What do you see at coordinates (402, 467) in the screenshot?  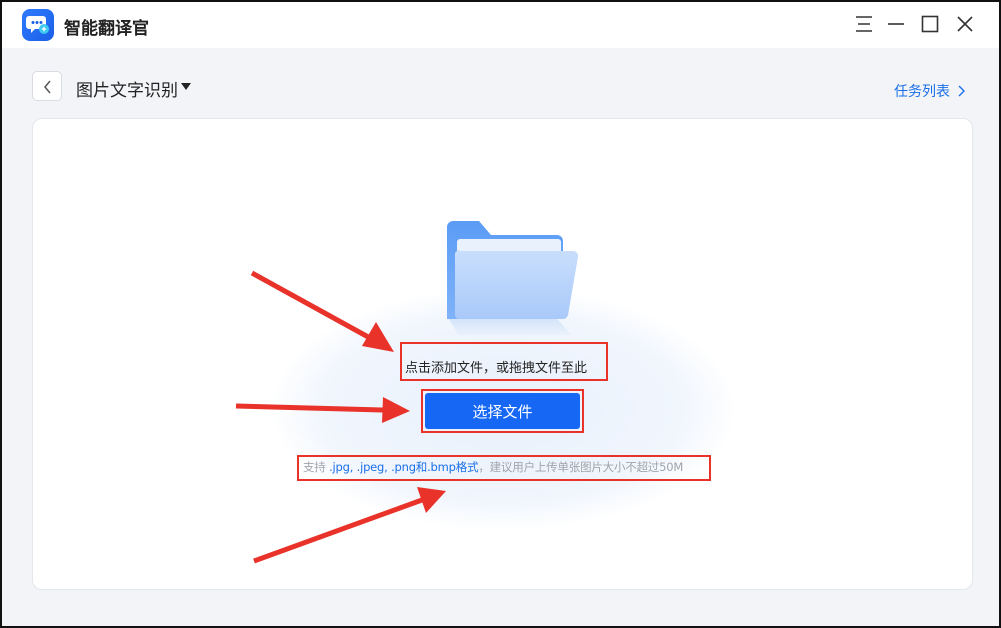 I see `support-formats: .jpg, .jpeg, .png和.bmp格式` at bounding box center [402, 467].